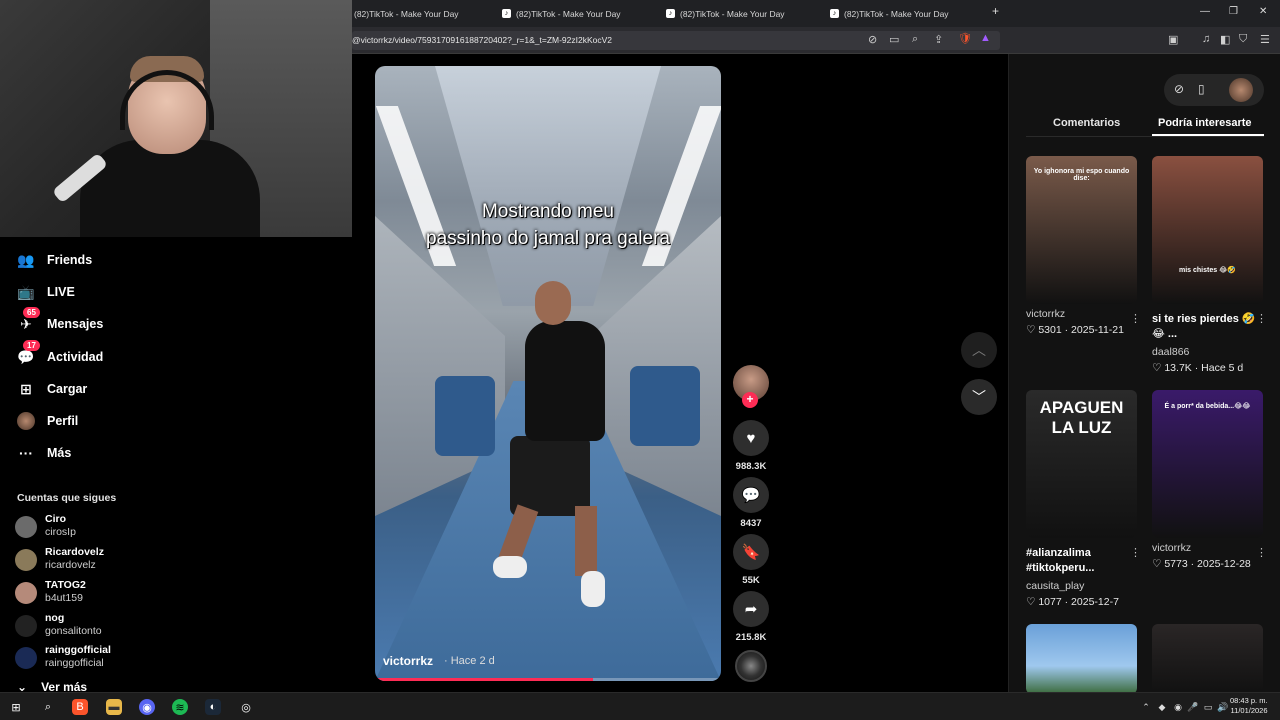 The width and height of the screenshot is (1280, 720). What do you see at coordinates (114, 707) in the screenshot?
I see `file-explorer-icon: ▬` at bounding box center [114, 707].